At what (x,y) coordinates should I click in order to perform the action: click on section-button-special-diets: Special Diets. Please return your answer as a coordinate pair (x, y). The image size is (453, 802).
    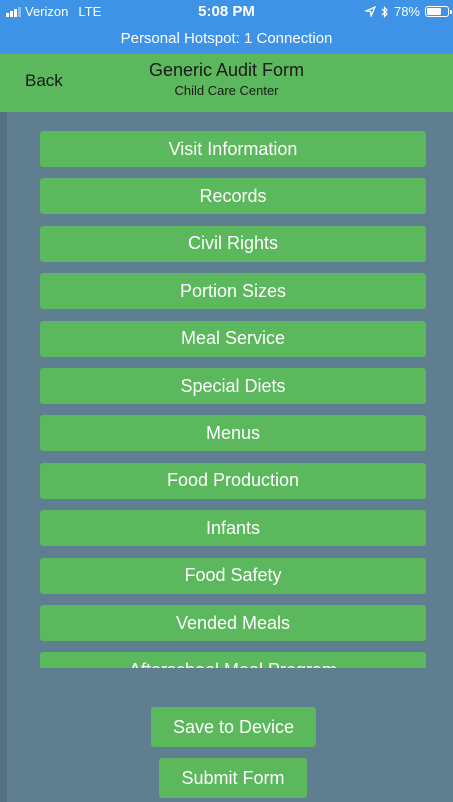
    Looking at the image, I should click on (233, 386).